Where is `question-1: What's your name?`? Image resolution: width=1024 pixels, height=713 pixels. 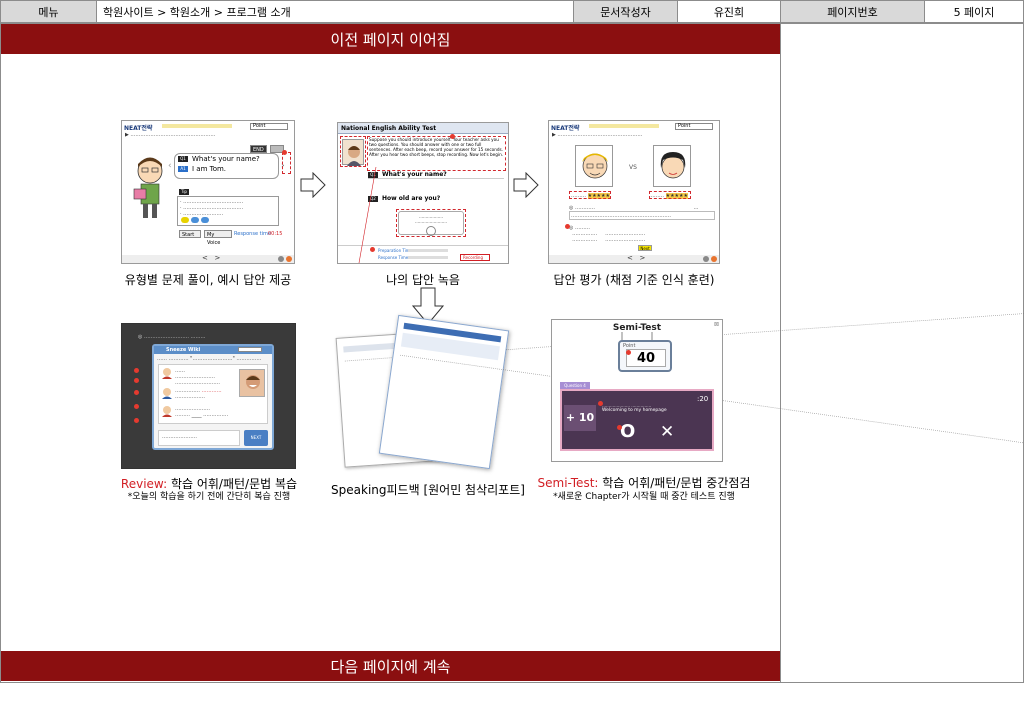 question-1: What's your name? is located at coordinates (414, 174).